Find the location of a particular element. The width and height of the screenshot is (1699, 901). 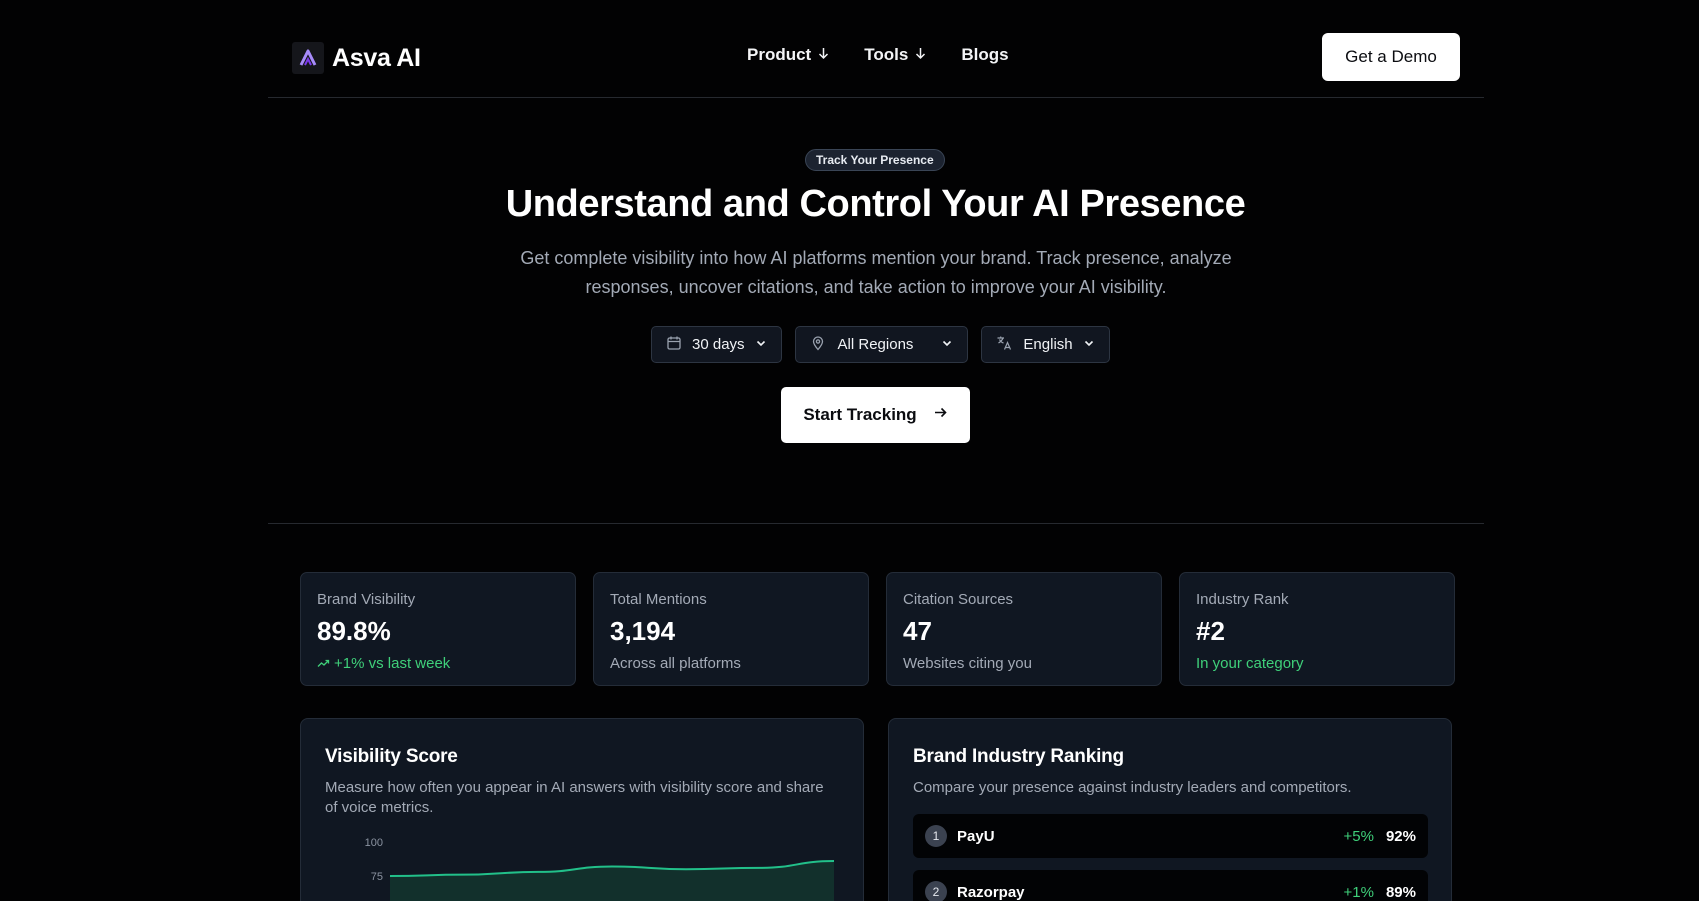

rank-number: 1 is located at coordinates (936, 836).